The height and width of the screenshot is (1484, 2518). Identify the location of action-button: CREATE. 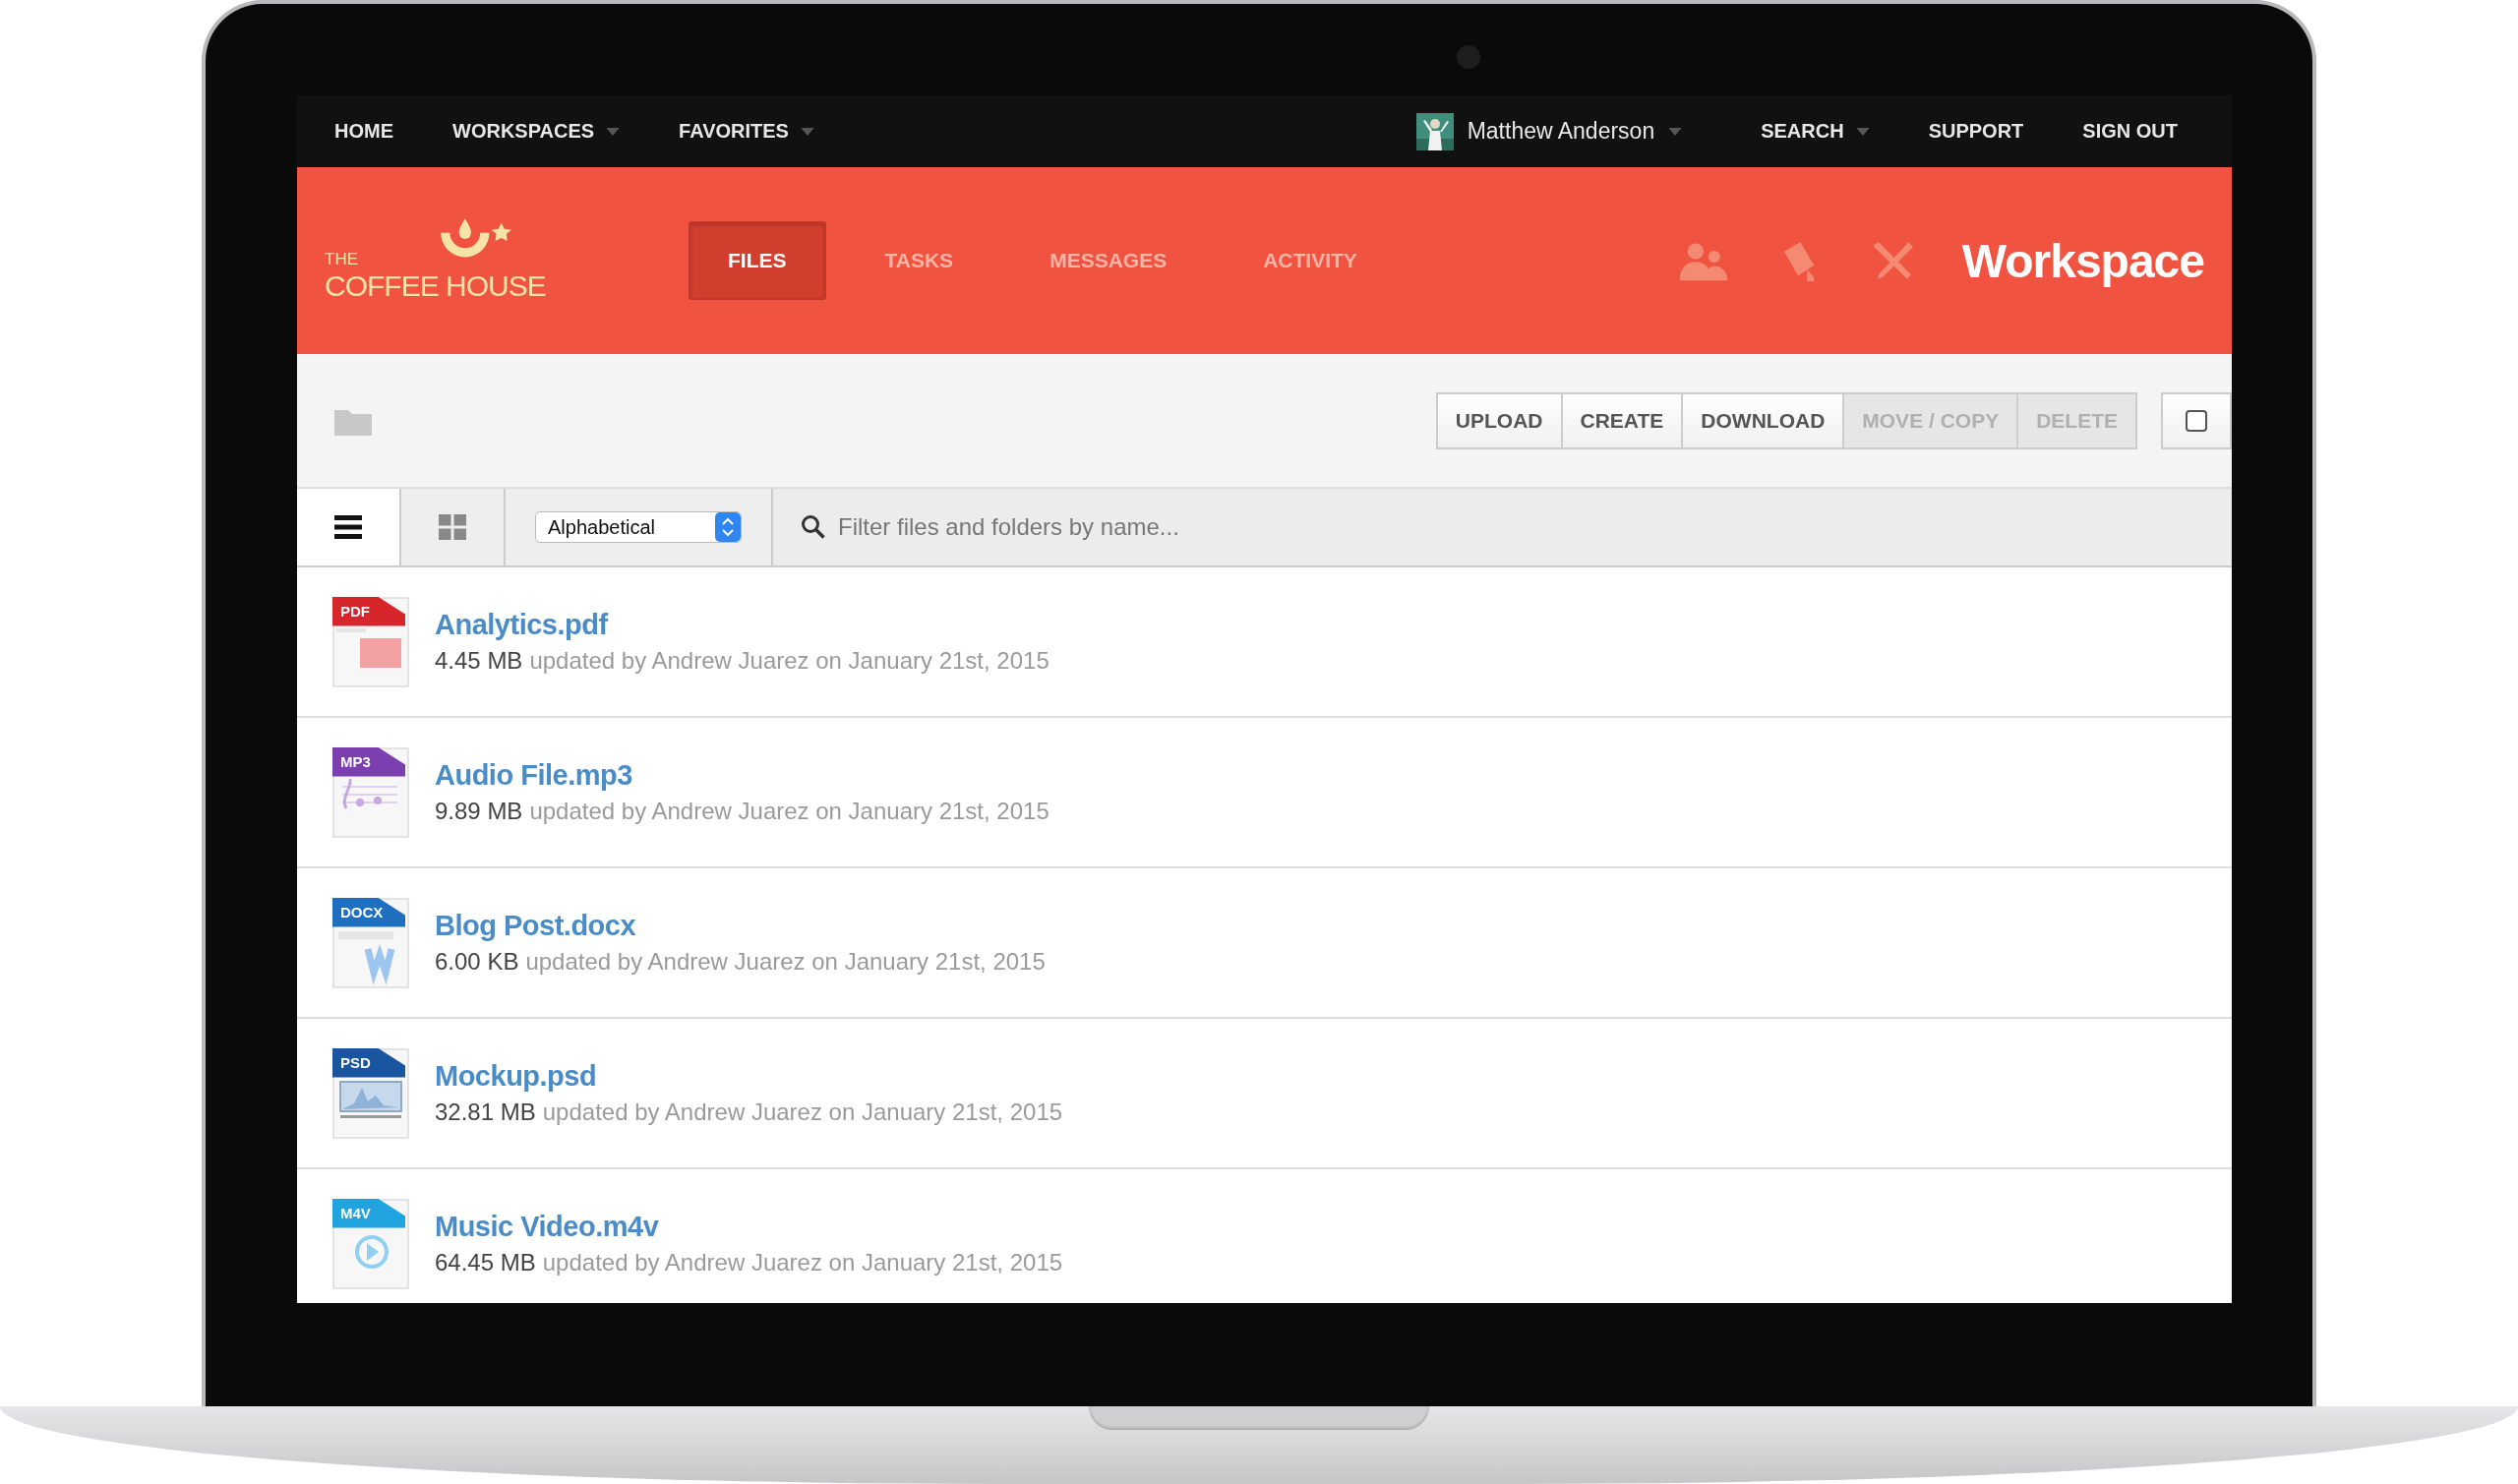
(1622, 420).